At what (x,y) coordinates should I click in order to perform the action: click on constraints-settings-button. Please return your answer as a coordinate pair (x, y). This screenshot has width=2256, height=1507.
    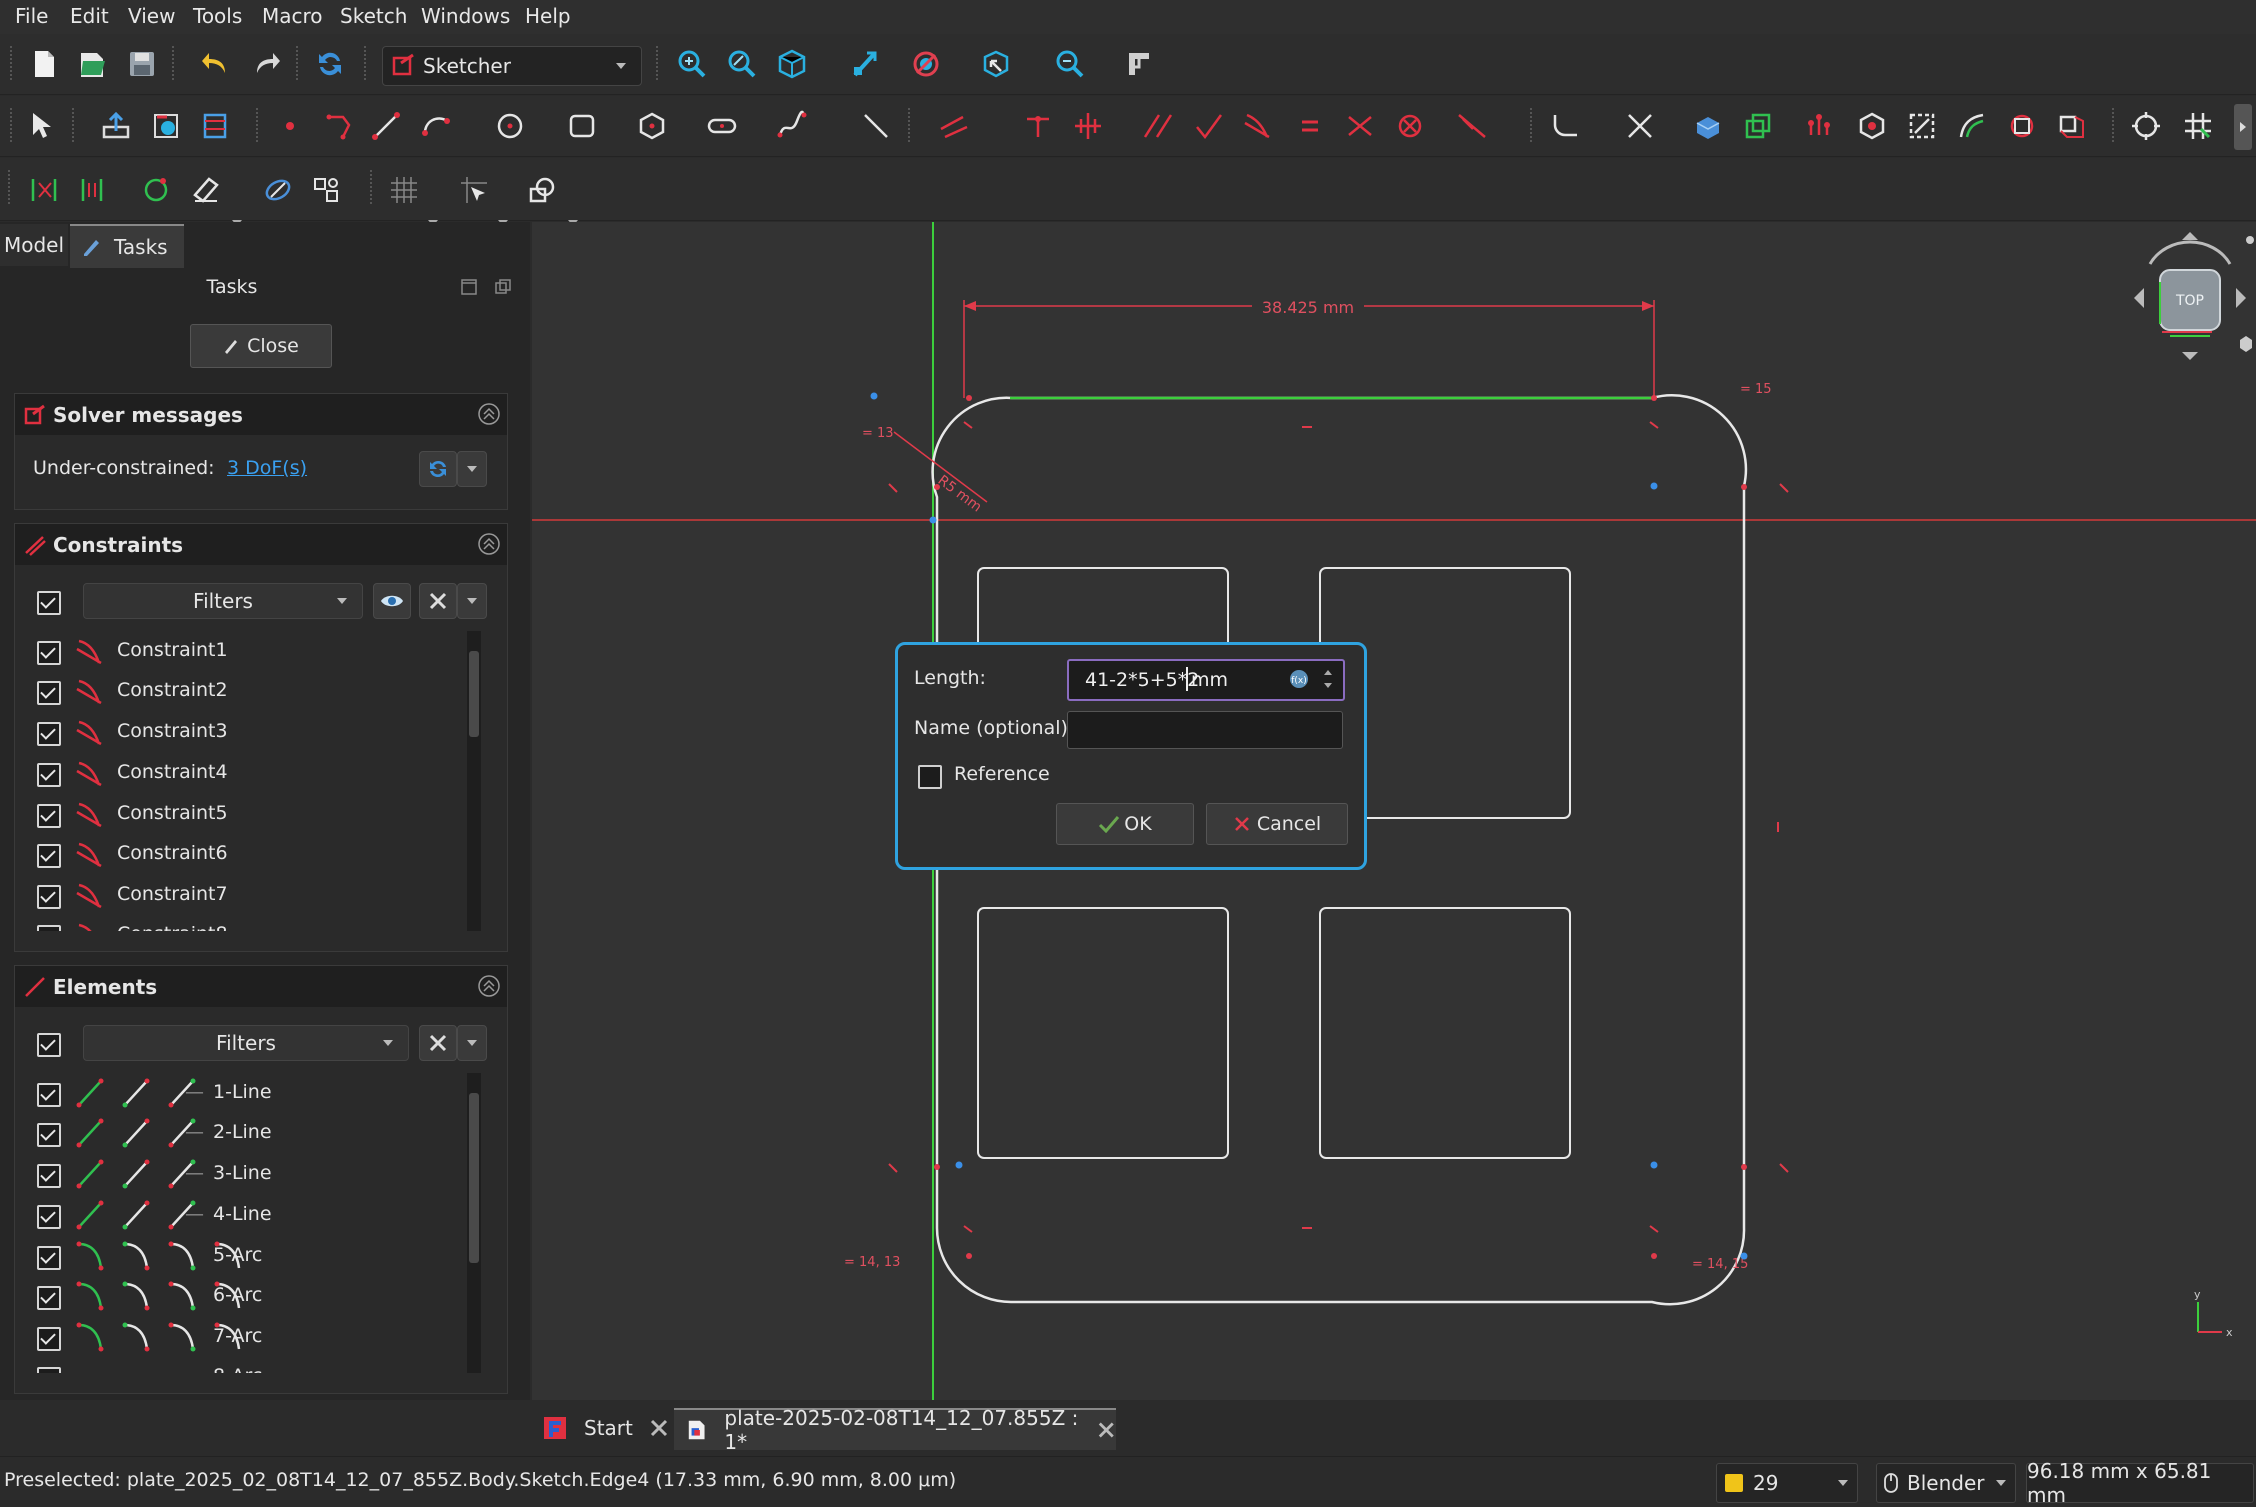
    Looking at the image, I should click on (438, 601).